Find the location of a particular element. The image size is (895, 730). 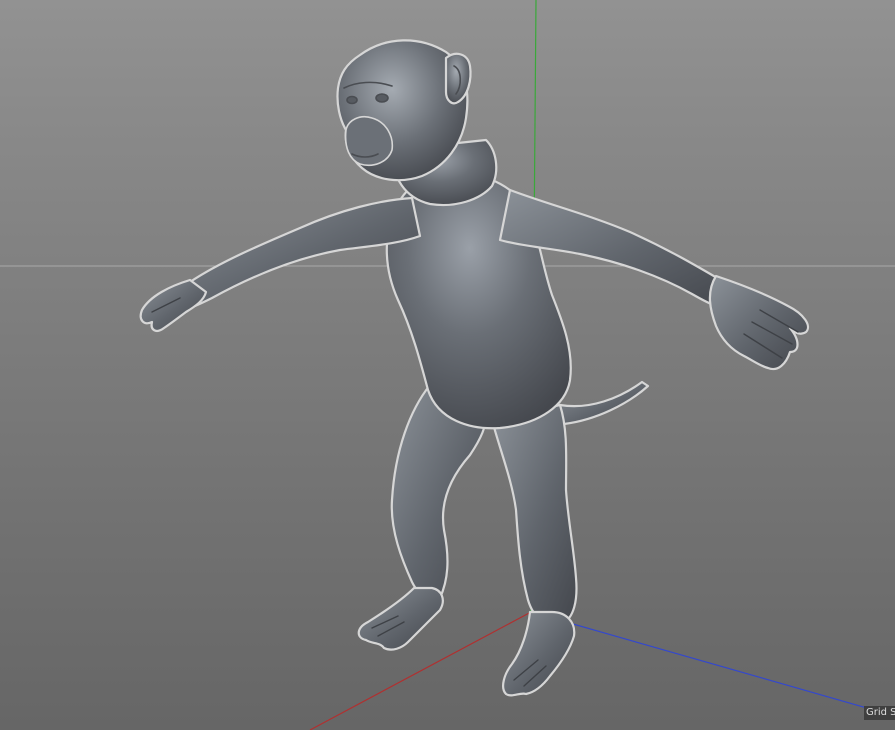

monkey-left-hand is located at coordinates (173, 305).